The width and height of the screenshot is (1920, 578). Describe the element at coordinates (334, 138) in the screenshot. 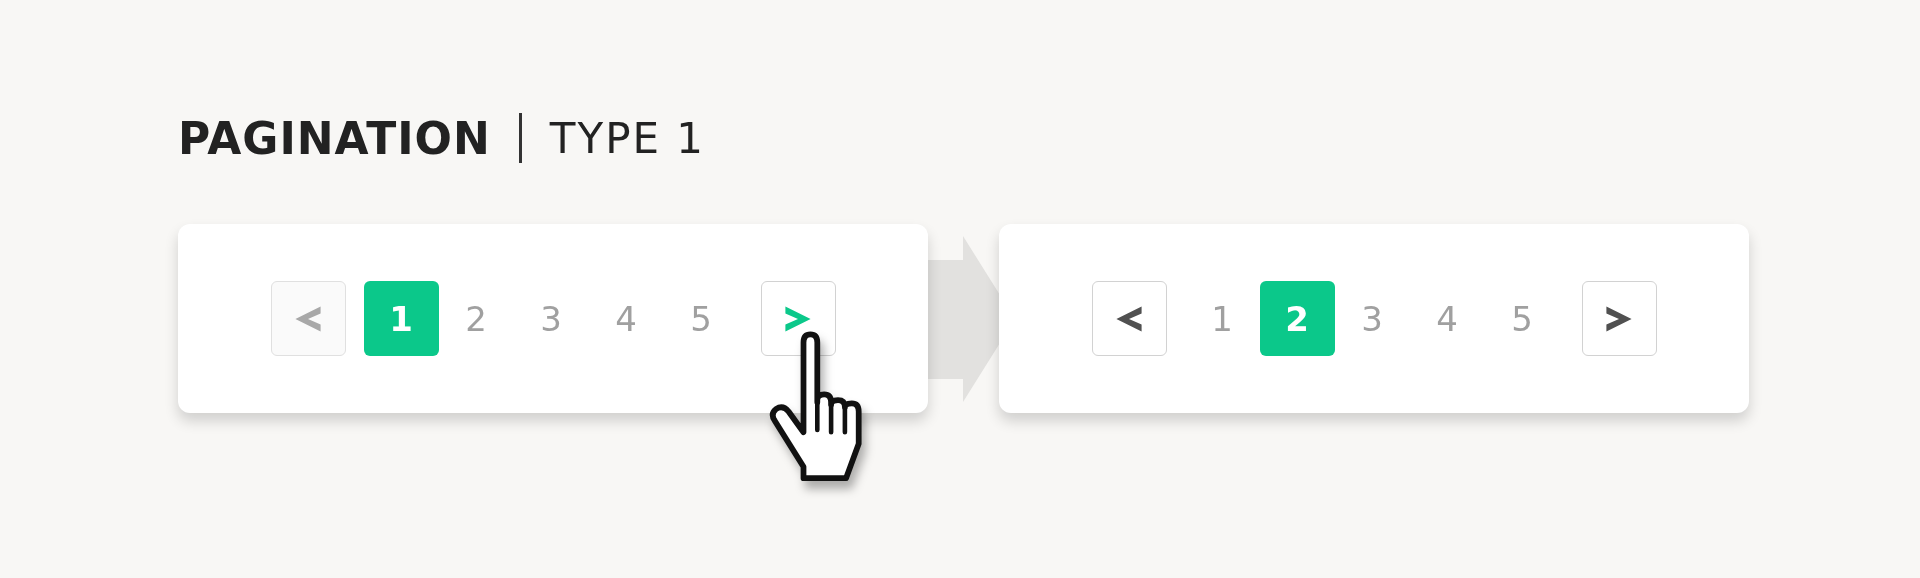

I see `heading-title: PAGINATION` at that location.